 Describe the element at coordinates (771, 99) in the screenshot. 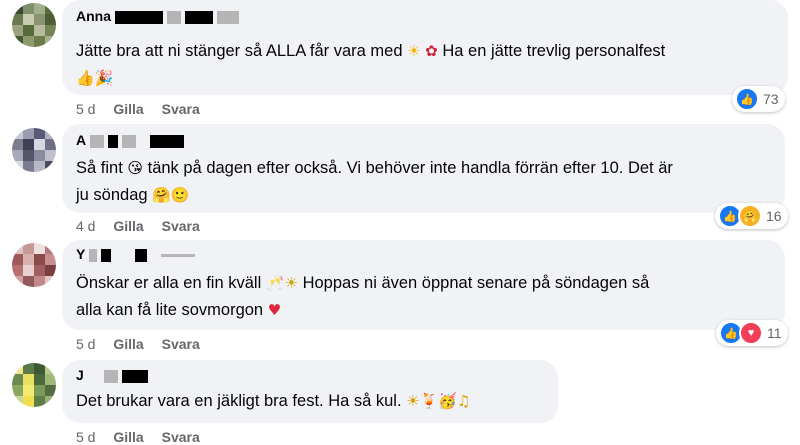

I see `reaction-count: 73` at that location.